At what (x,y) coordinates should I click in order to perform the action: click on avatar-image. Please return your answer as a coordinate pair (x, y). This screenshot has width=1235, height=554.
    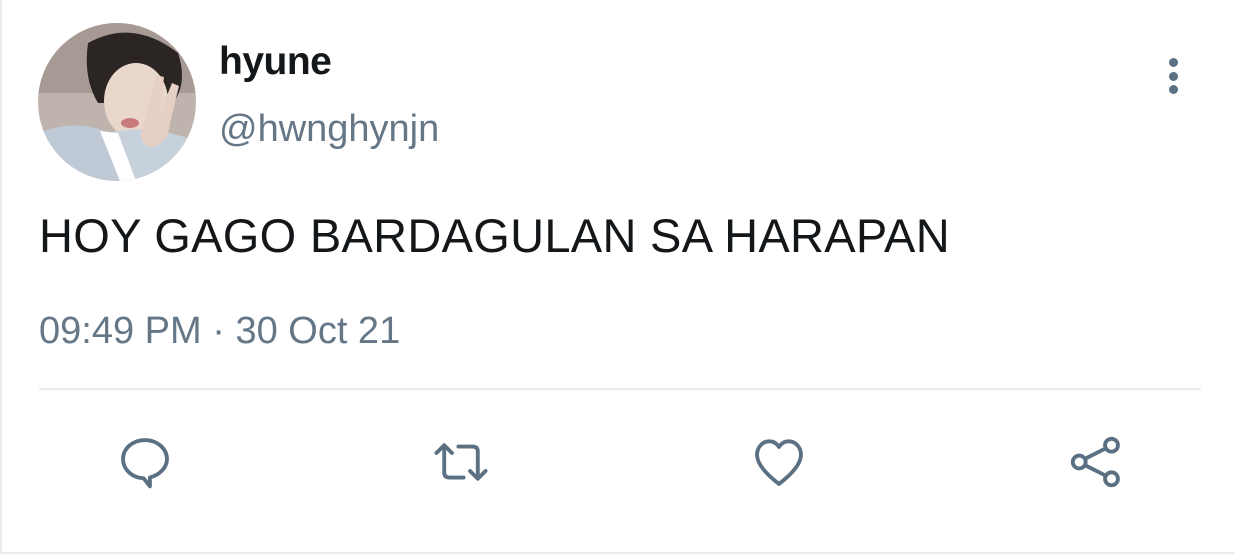
    Looking at the image, I should click on (117, 102).